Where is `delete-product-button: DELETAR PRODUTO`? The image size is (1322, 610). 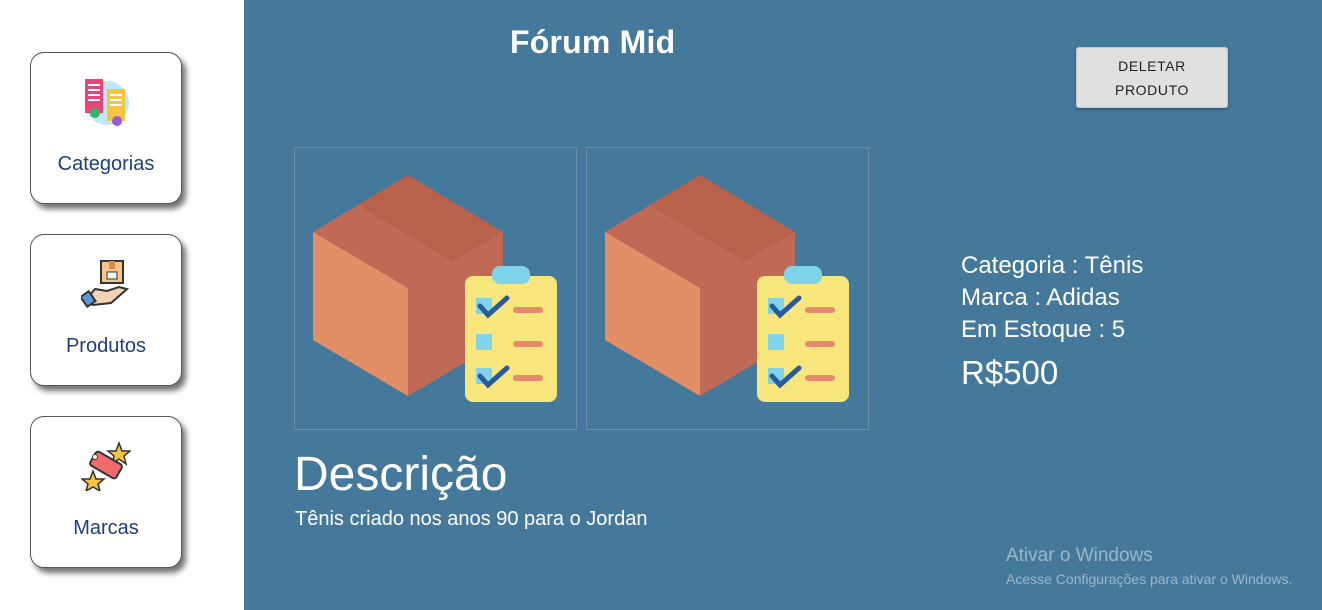
delete-product-button: DELETAR PRODUTO is located at coordinates (1152, 77).